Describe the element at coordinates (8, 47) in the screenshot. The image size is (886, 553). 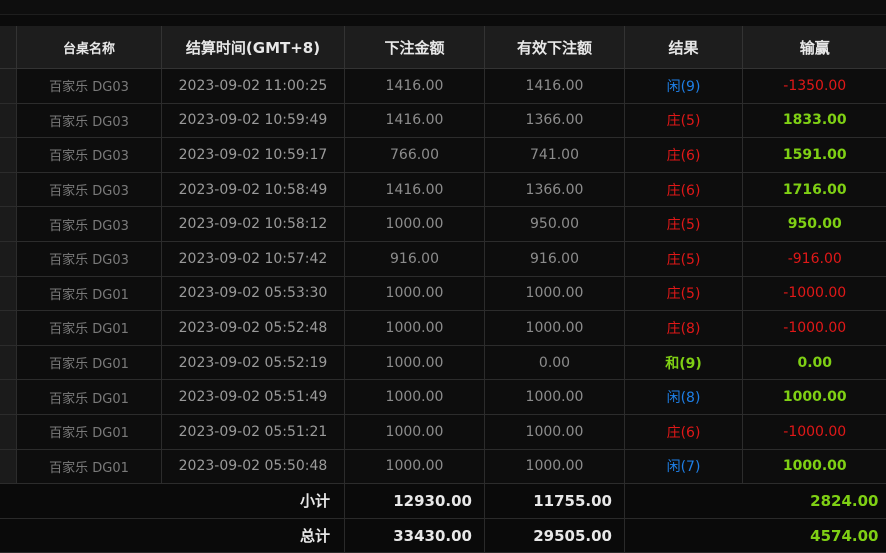
I see `header-edge` at that location.